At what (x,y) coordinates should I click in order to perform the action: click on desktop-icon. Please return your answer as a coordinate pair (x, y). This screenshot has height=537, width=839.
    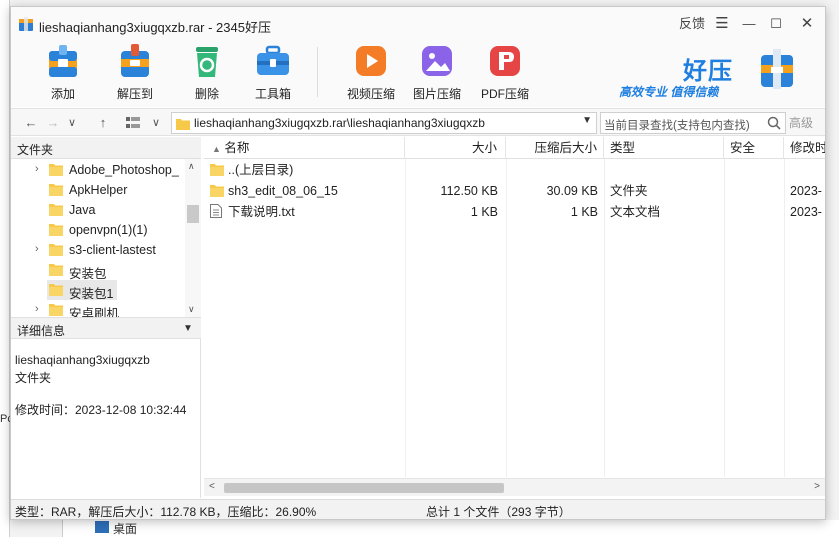
    Looking at the image, I should click on (102, 527).